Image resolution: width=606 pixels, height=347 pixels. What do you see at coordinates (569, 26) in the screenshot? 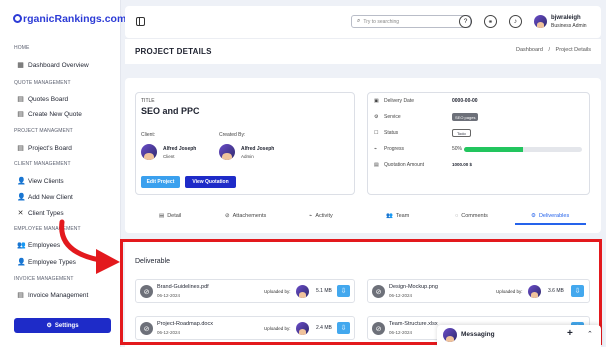
I see `user-role: Business Admin` at bounding box center [569, 26].